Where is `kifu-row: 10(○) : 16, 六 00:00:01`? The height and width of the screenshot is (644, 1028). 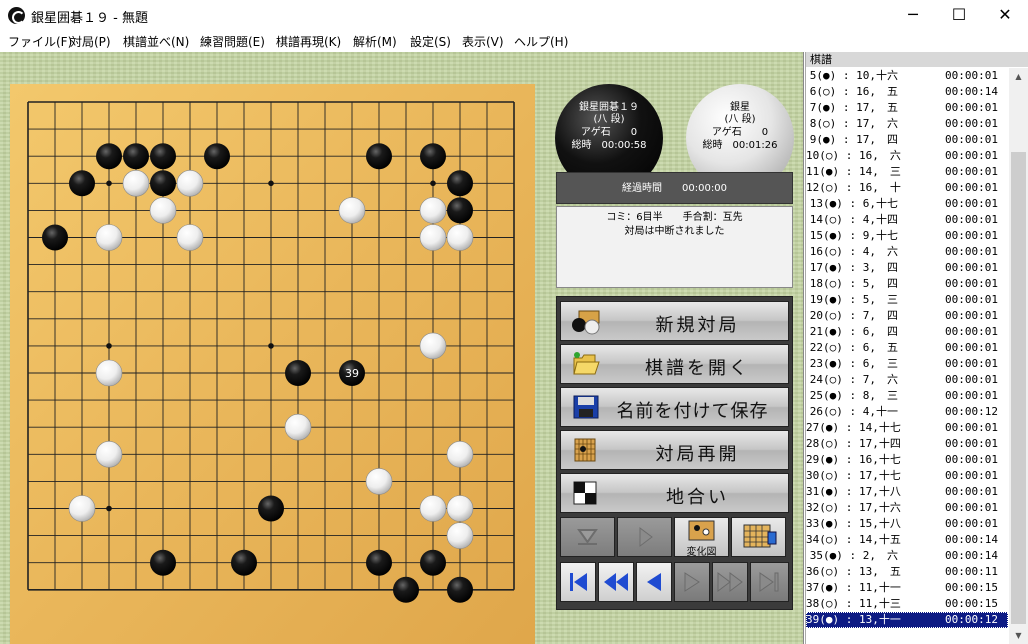
kifu-row: 10(○) : 16, 六 00:00:01 is located at coordinates (907, 156).